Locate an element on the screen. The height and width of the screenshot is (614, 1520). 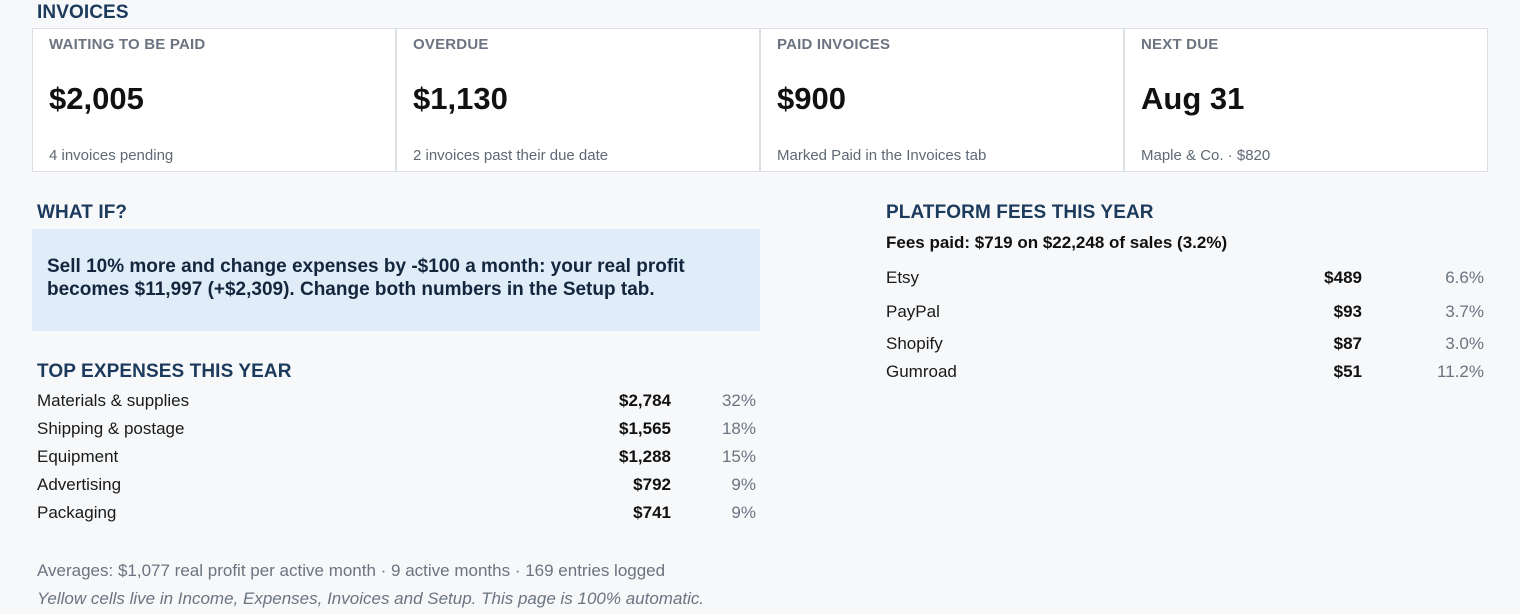
card-label: OVERDUE is located at coordinates (451, 44).